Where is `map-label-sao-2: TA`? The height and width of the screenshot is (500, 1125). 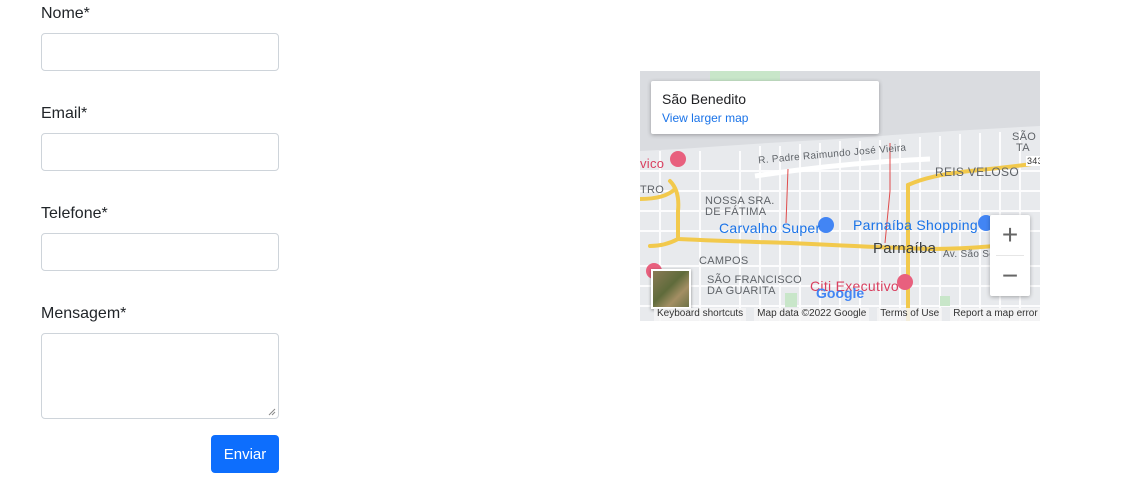 map-label-sao-2: TA is located at coordinates (1023, 148).